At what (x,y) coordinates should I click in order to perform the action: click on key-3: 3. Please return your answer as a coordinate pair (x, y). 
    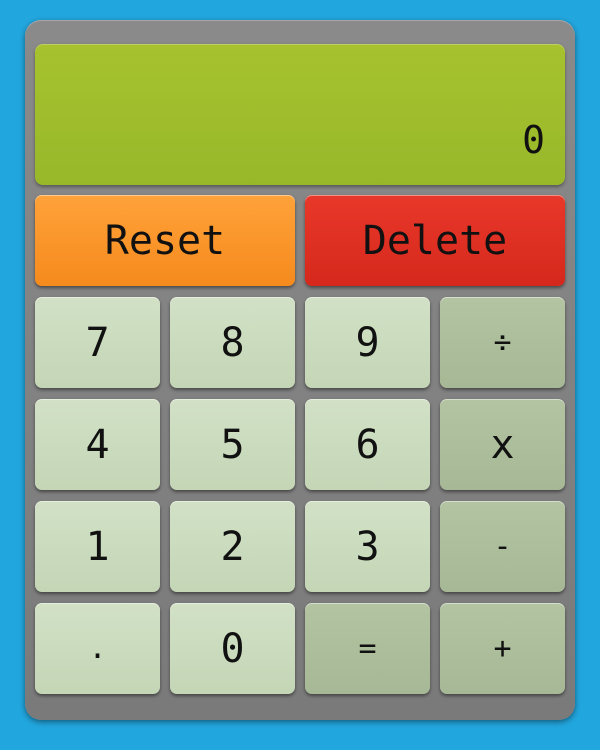
    Looking at the image, I should click on (367, 546).